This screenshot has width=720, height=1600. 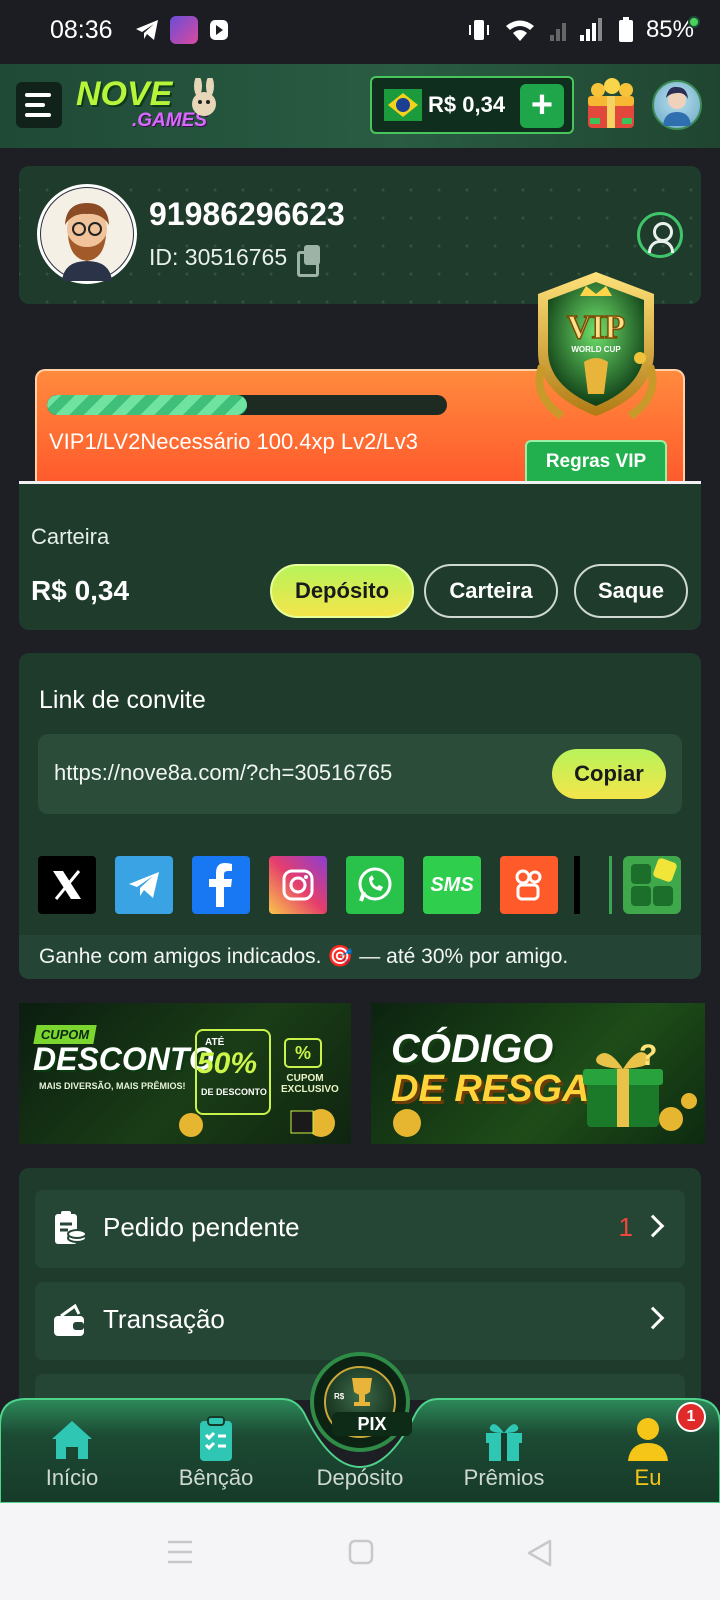 I want to click on coins-decoration-icon, so click(x=545, y=1115).